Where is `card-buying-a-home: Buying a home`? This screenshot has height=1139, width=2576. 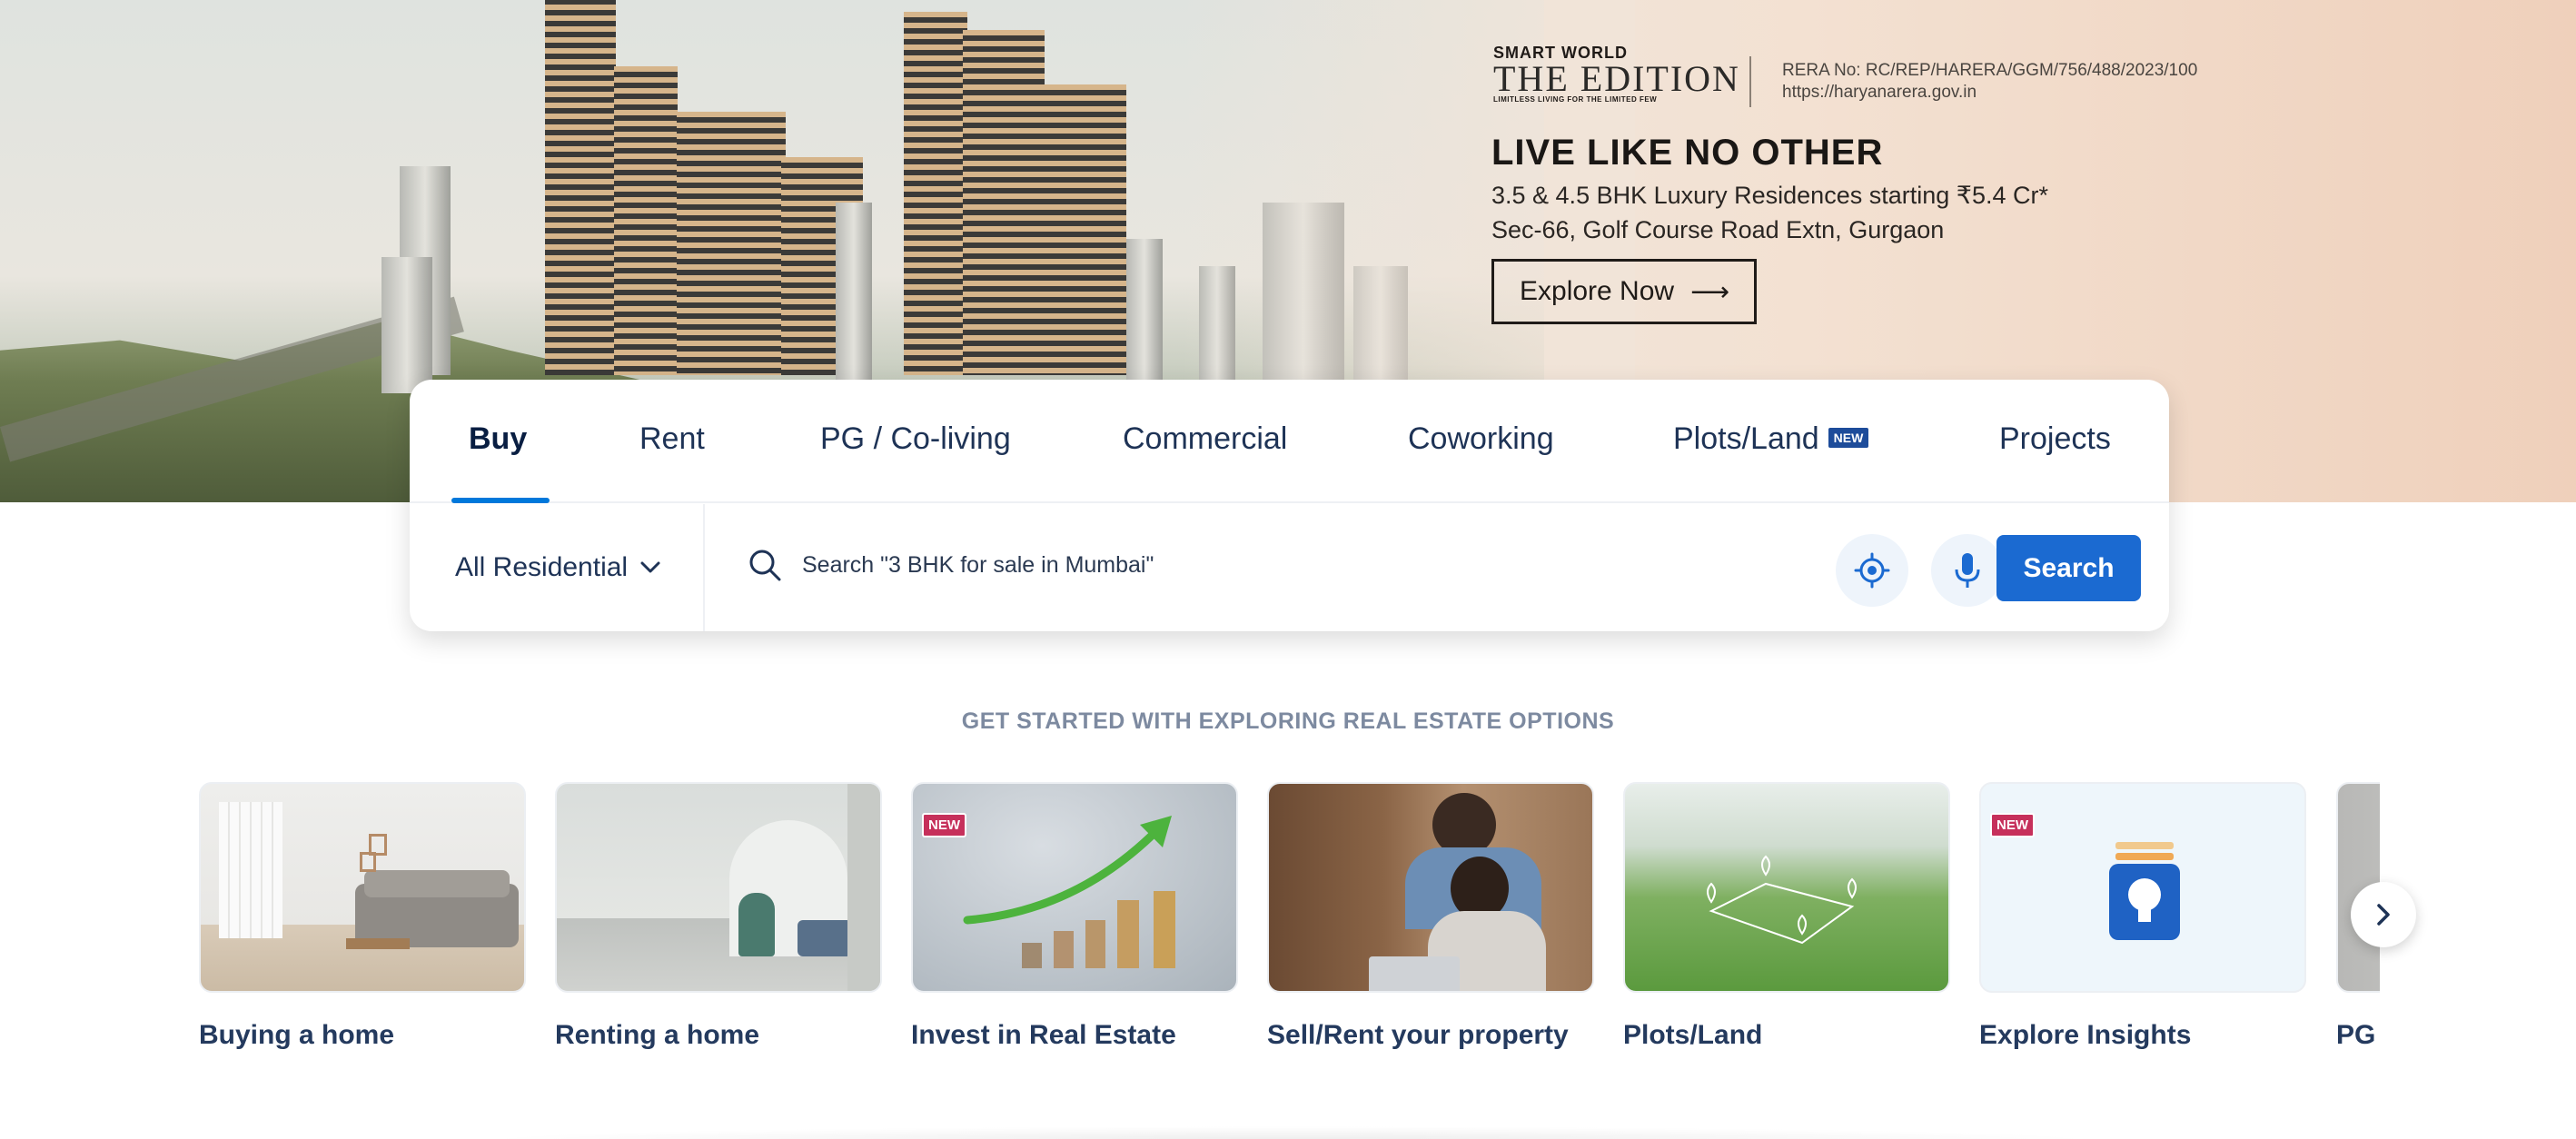 card-buying-a-home: Buying a home is located at coordinates (362, 917).